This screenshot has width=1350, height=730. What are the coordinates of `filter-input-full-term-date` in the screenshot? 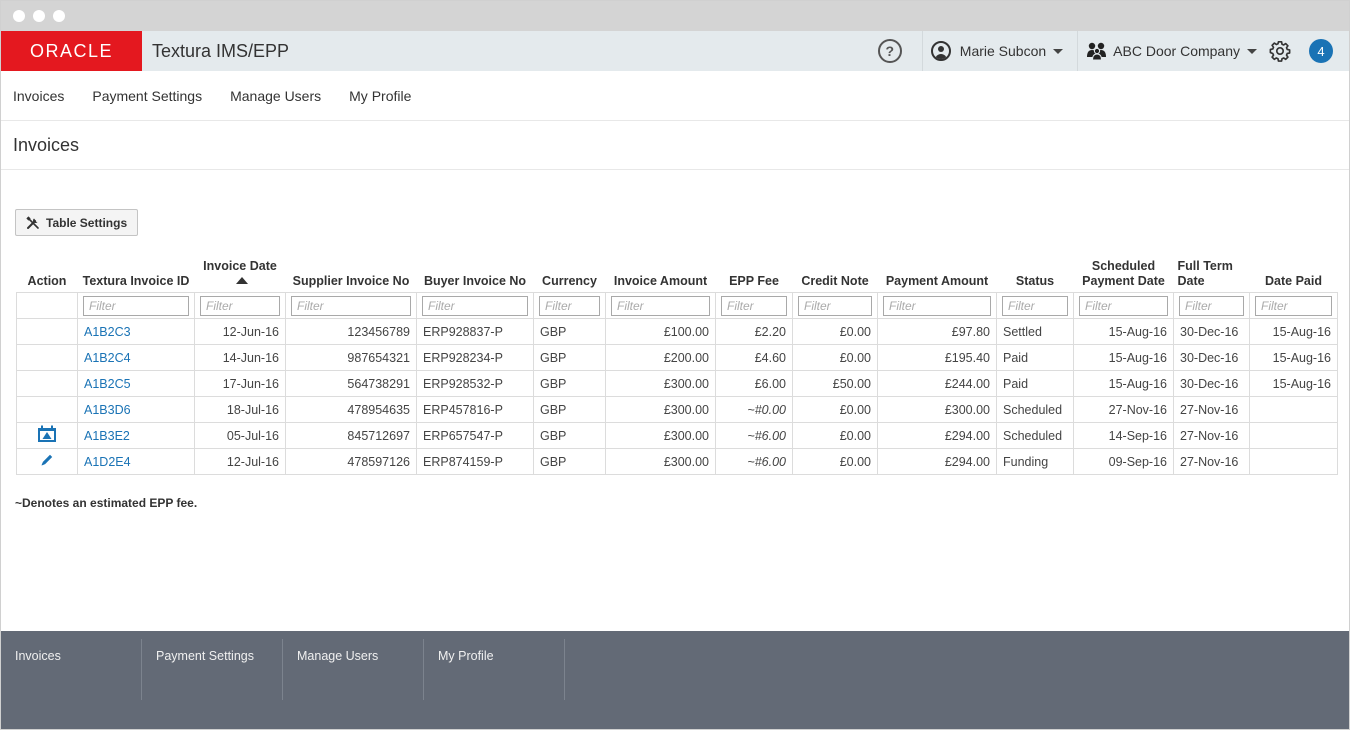 It's located at (1211, 305).